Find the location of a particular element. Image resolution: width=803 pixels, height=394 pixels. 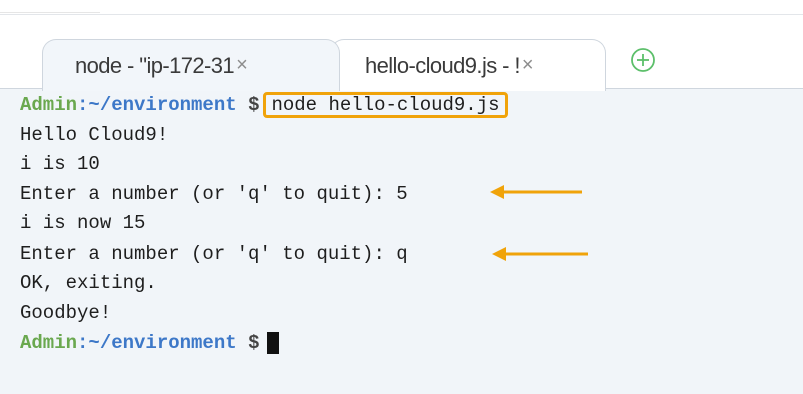

tab-label: hello-cloud9.js - ! is located at coordinates (442, 65).